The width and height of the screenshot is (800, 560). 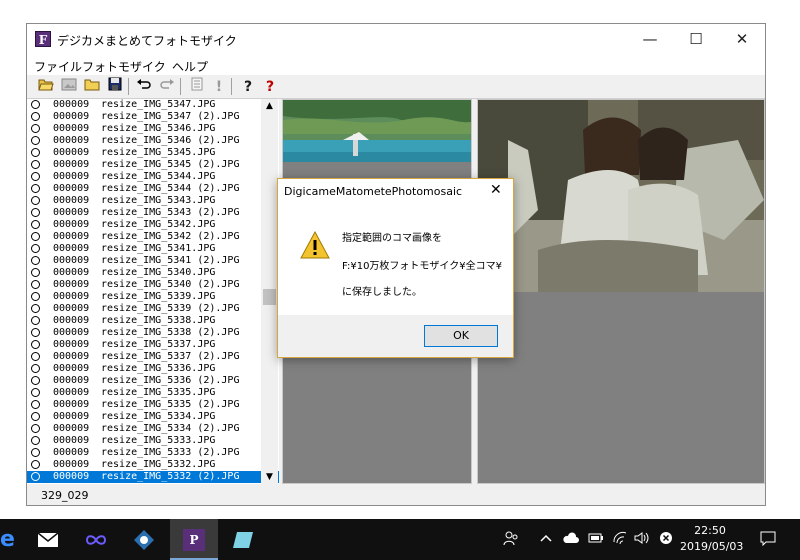 What do you see at coordinates (153, 225) in the screenshot?
I see `list-item: 000009 resize_IMG_5342.JPG` at bounding box center [153, 225].